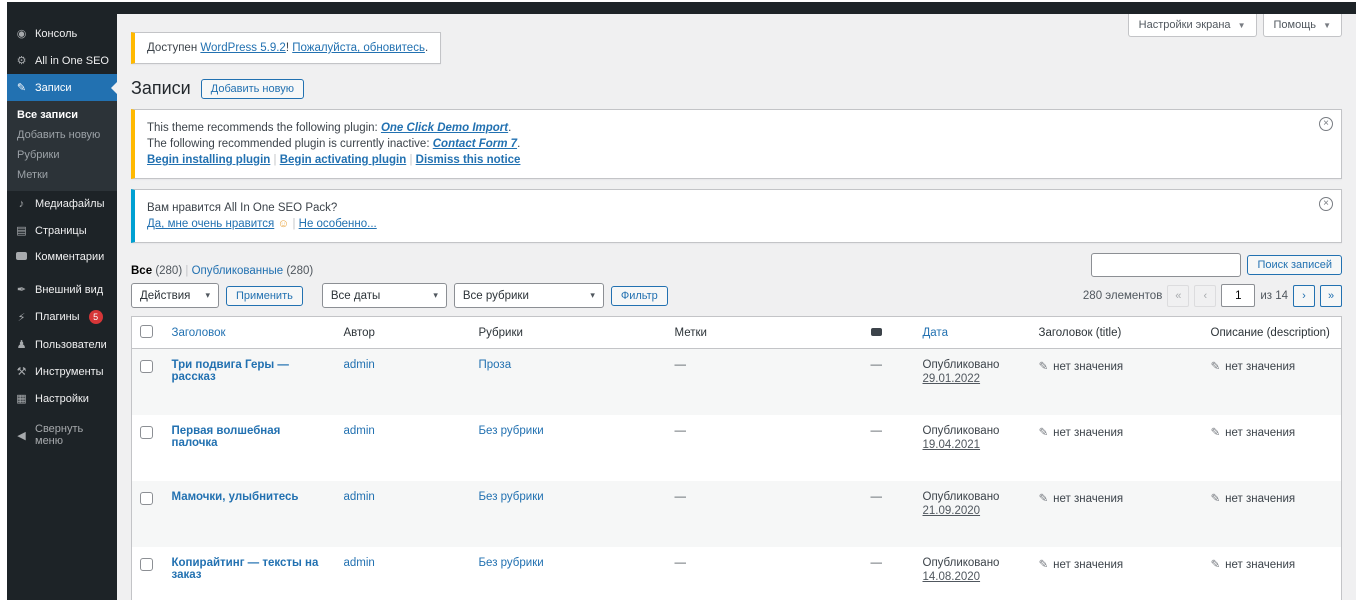  What do you see at coordinates (1331, 295) in the screenshot?
I see `last-page-button: »` at bounding box center [1331, 295].